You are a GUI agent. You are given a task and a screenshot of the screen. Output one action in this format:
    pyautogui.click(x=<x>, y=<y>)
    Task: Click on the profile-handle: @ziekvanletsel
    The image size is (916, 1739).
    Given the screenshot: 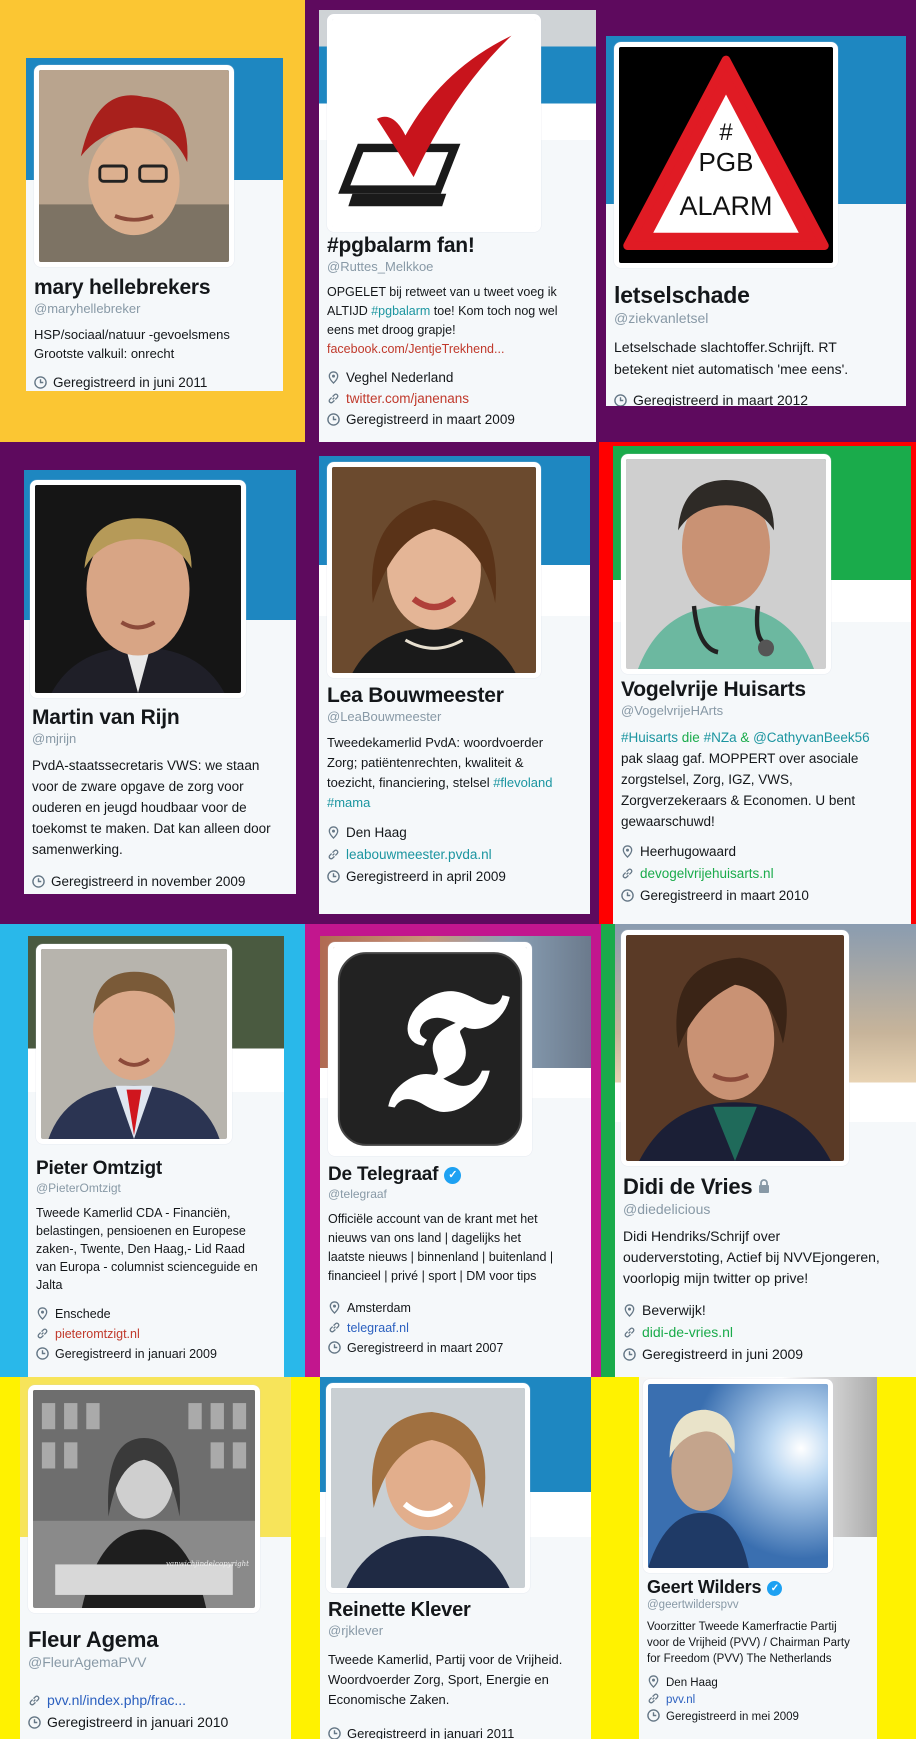 What is the action you would take?
    pyautogui.click(x=757, y=318)
    